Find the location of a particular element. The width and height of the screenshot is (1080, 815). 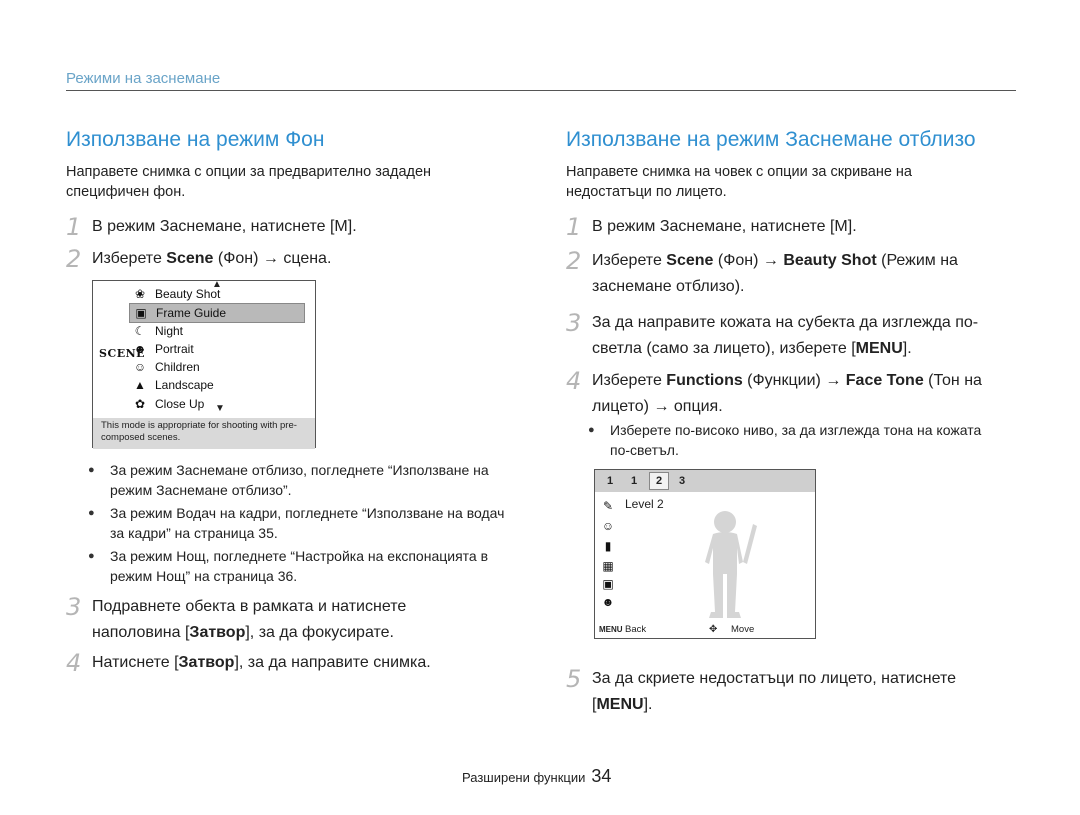

tab-camera-3: 3 is located at coordinates (682, 481).